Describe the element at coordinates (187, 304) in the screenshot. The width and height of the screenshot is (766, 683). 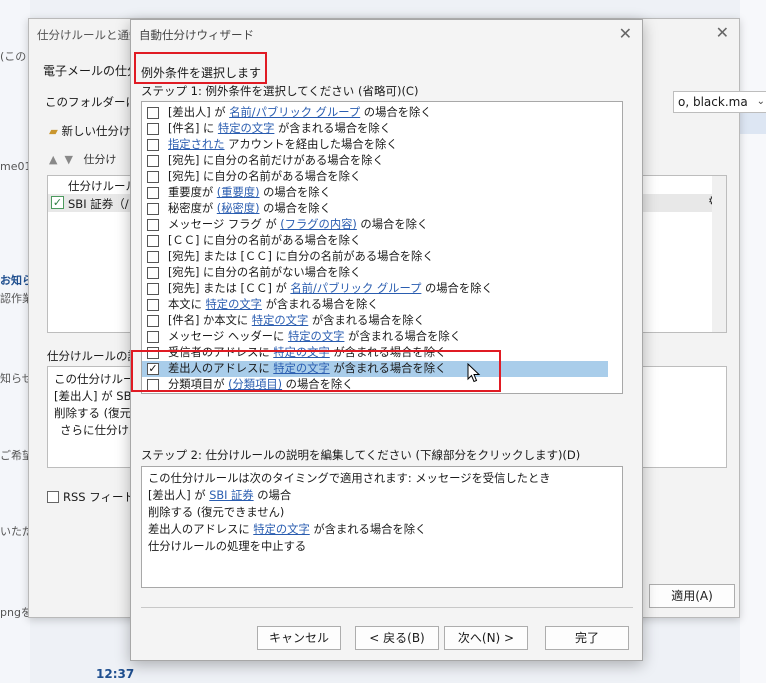
I see `condition-text: 本文に` at that location.